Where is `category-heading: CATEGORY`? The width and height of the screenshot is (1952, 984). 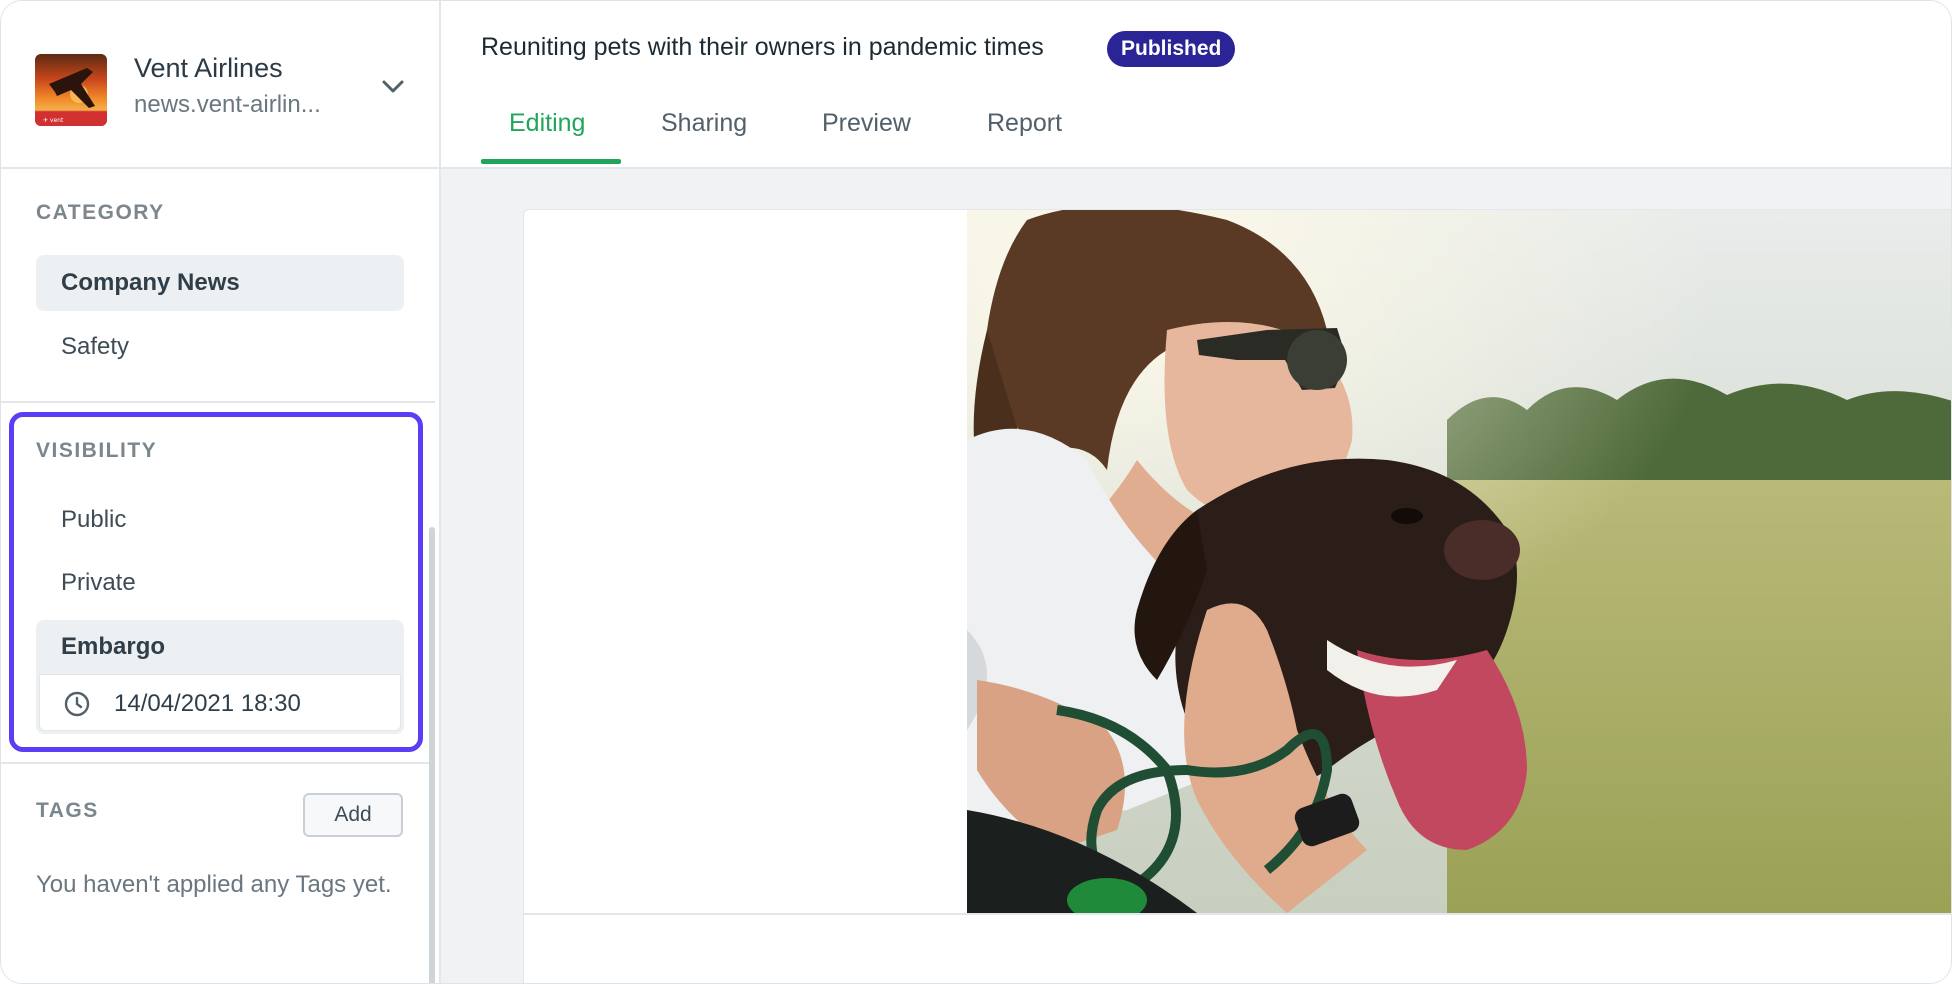
category-heading: CATEGORY is located at coordinates (100, 212).